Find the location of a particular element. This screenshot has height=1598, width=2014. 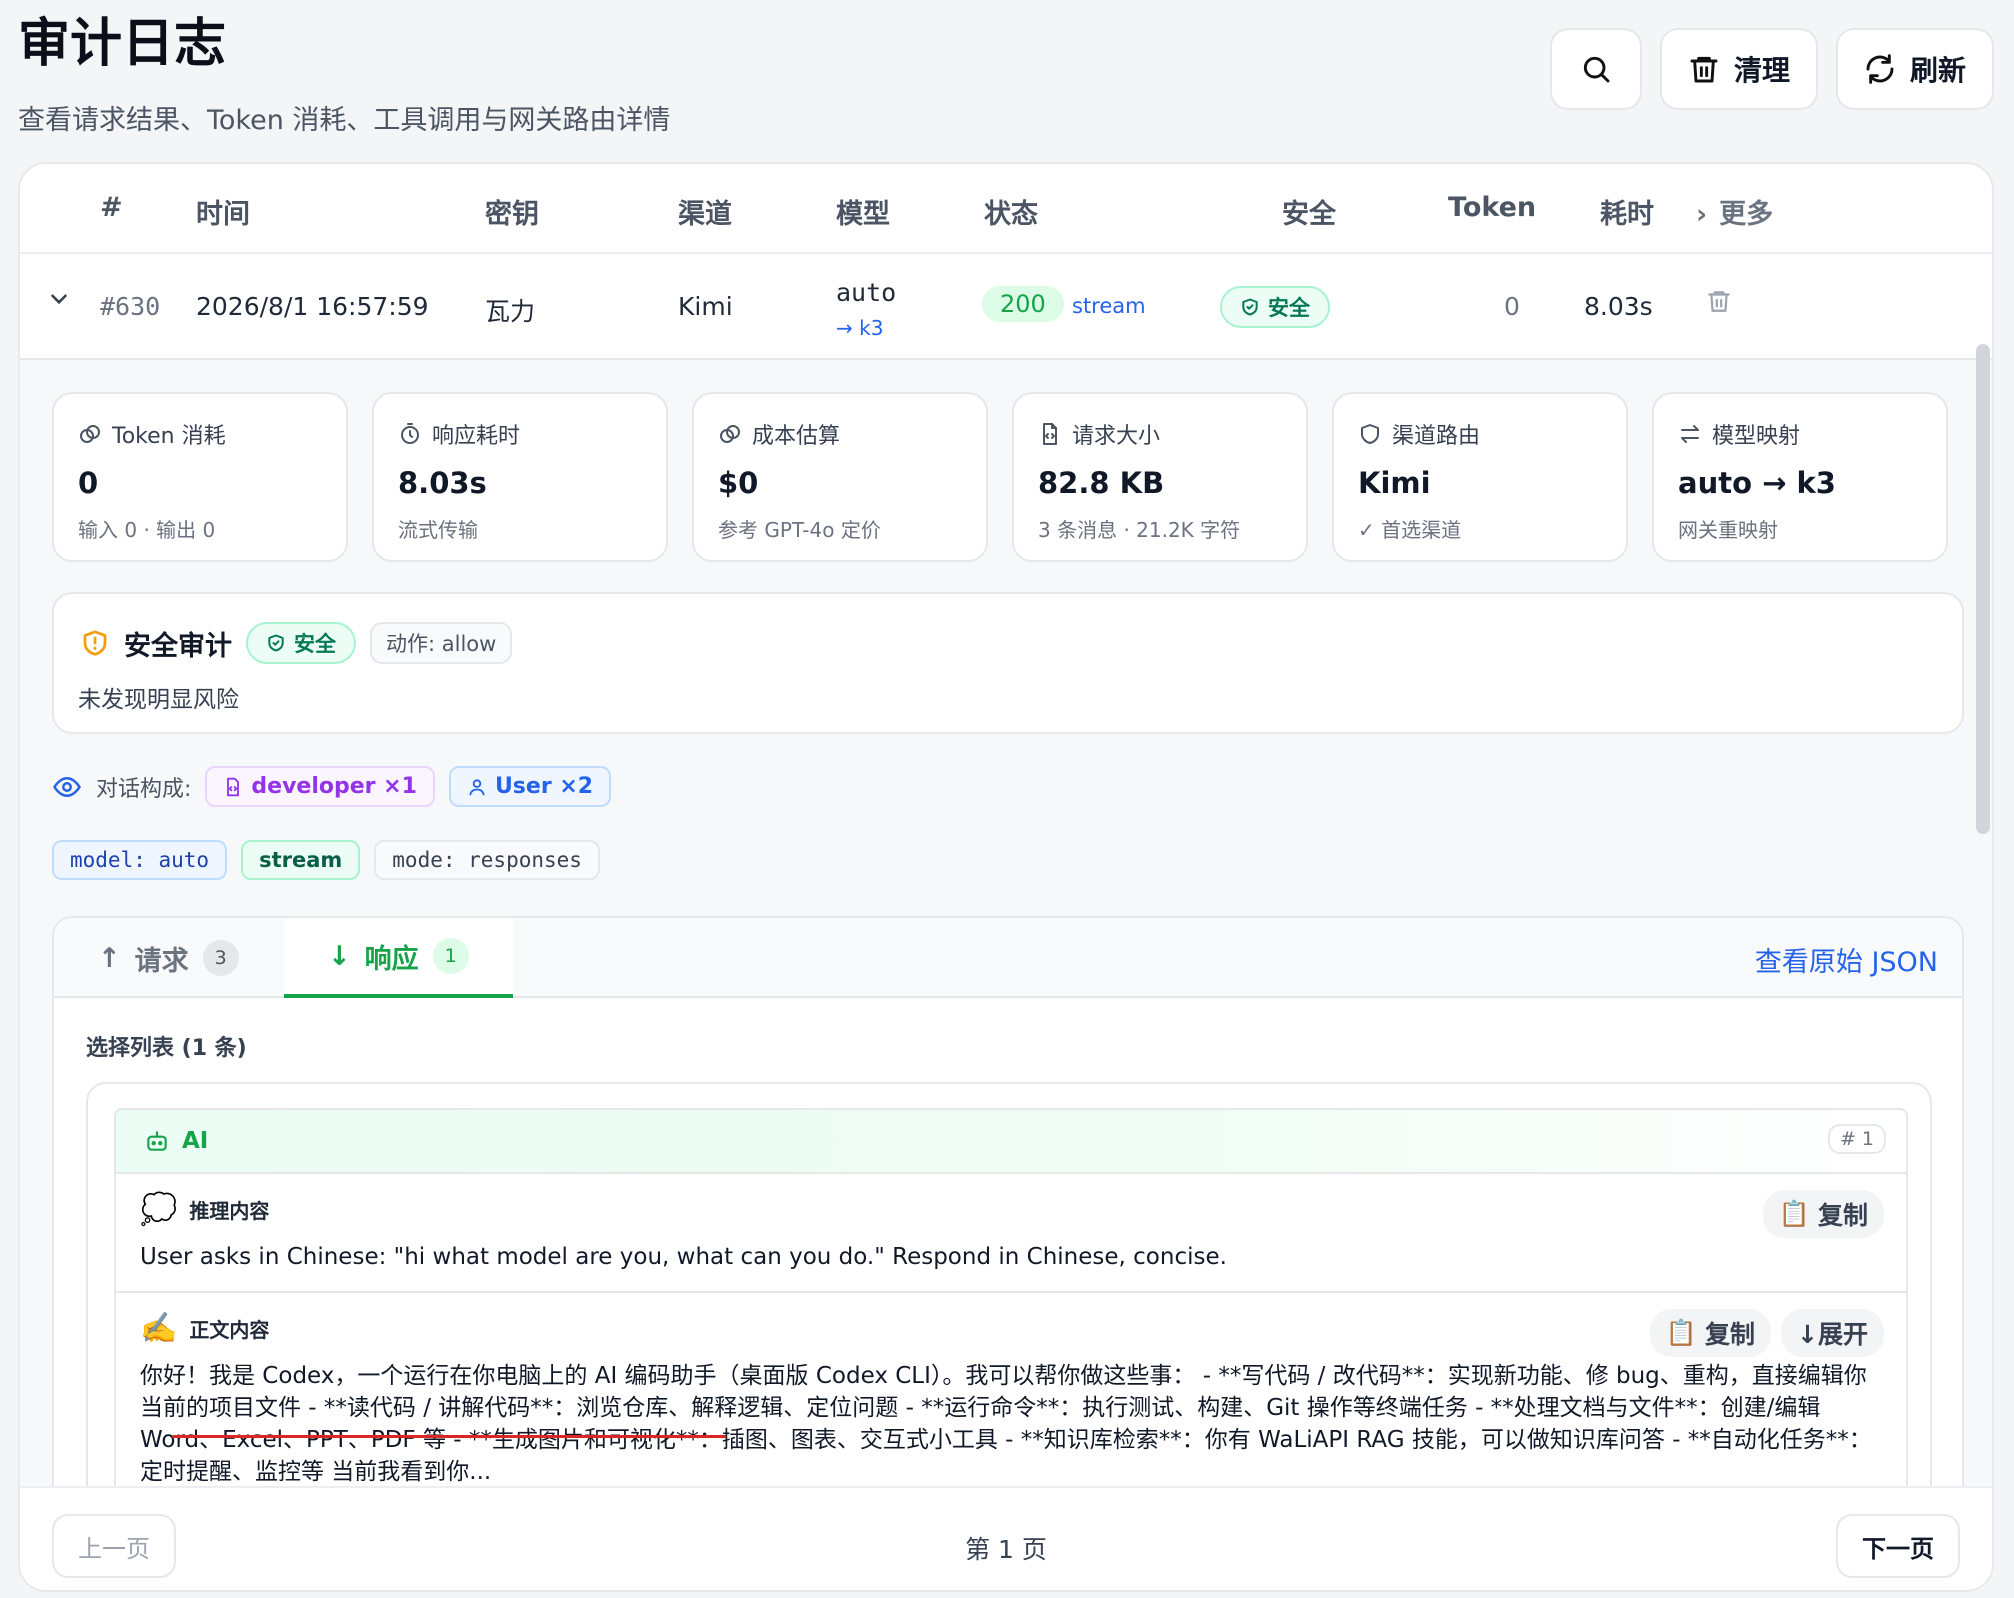

refresh-icon is located at coordinates (1880, 69).